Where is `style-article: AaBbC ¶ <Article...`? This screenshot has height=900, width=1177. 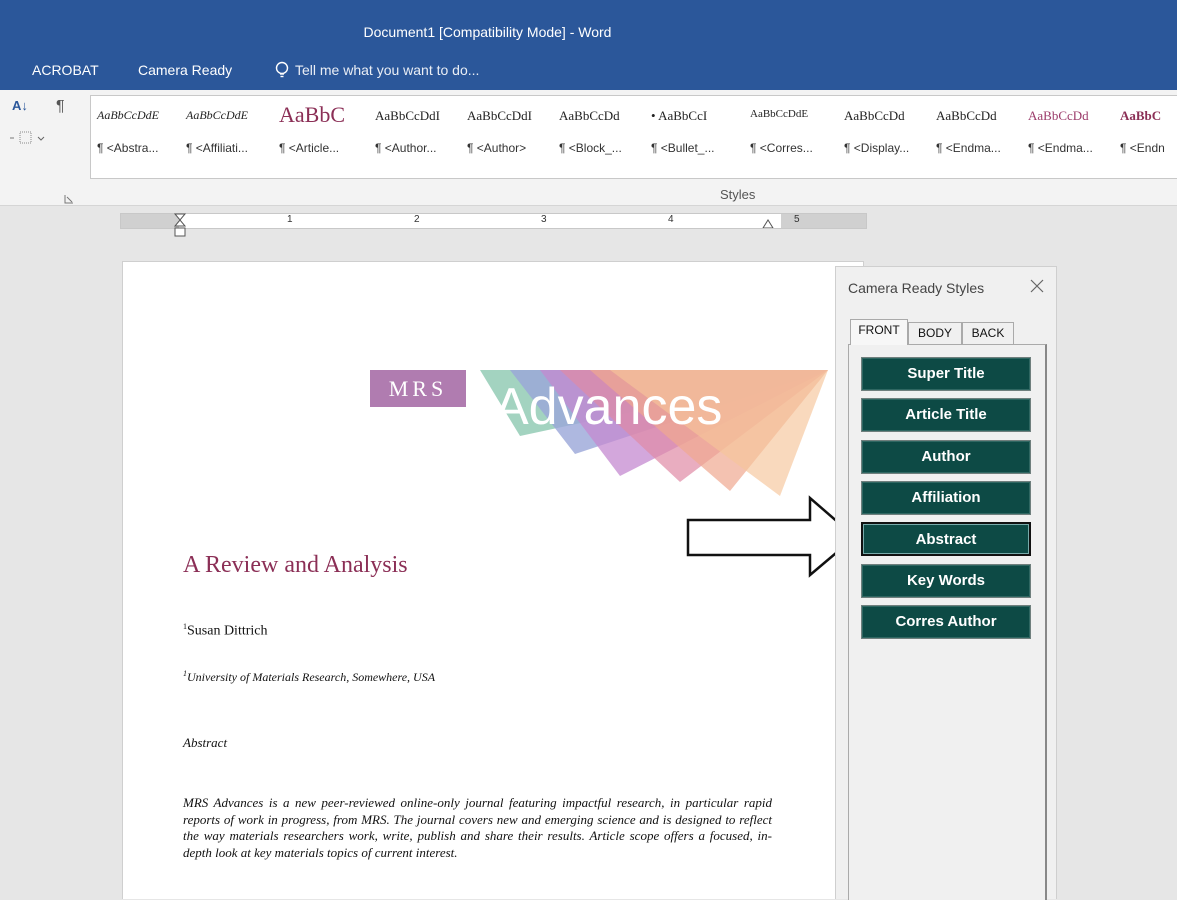 style-article: AaBbC ¶ <Article... is located at coordinates (319, 136).